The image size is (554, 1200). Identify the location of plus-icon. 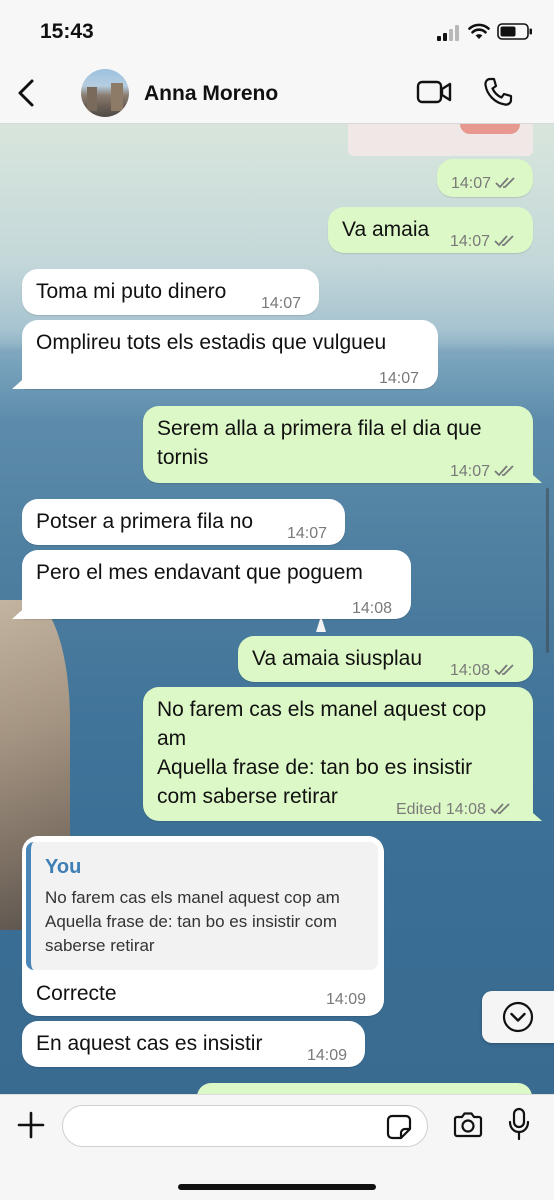
(31, 1125).